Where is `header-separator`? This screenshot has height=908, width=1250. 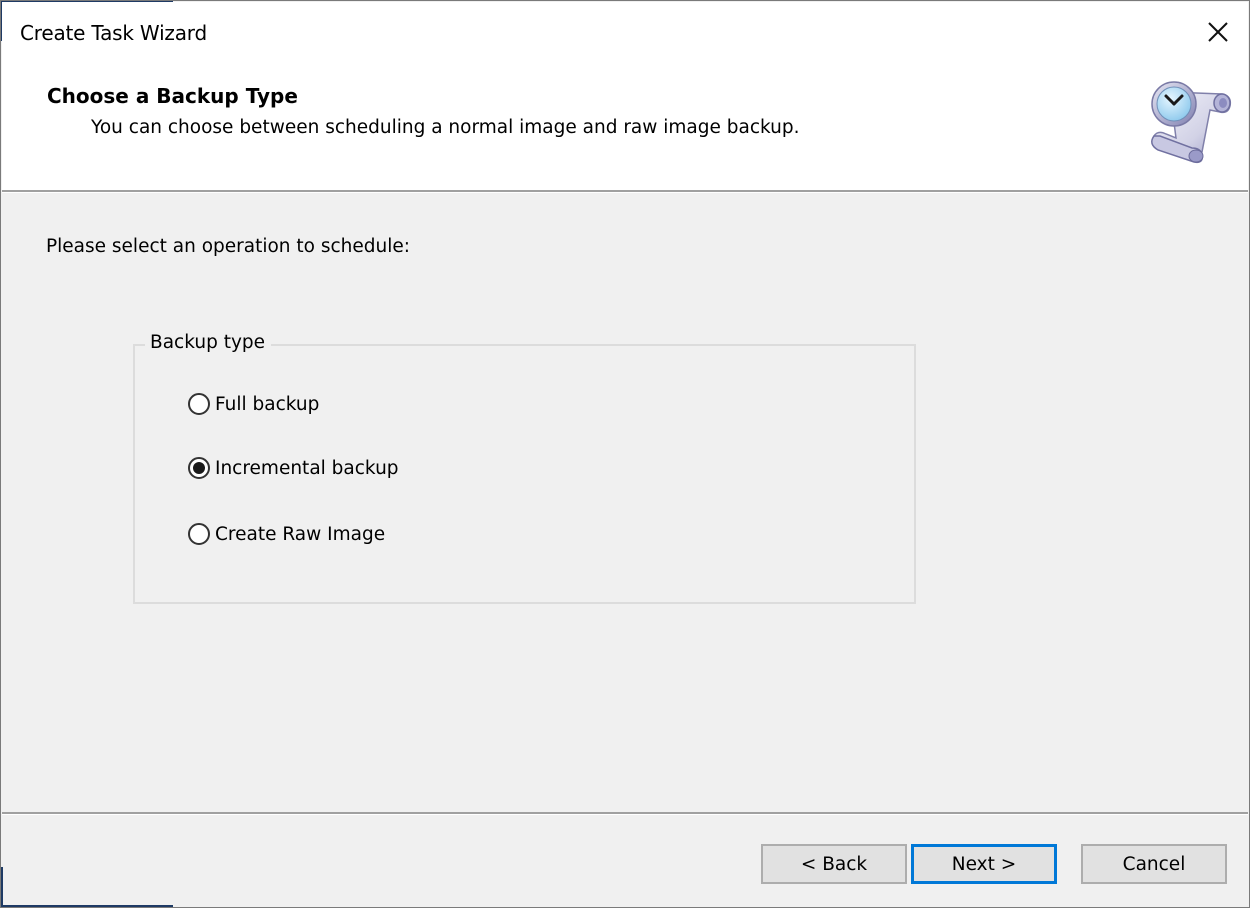
header-separator is located at coordinates (625, 191).